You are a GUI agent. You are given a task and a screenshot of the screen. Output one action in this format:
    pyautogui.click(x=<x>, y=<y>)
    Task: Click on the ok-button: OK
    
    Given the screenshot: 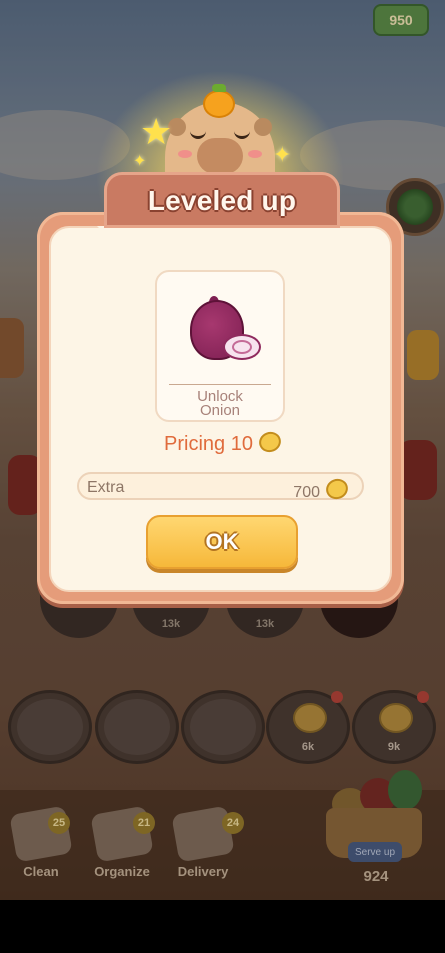 What is the action you would take?
    pyautogui.click(x=222, y=542)
    